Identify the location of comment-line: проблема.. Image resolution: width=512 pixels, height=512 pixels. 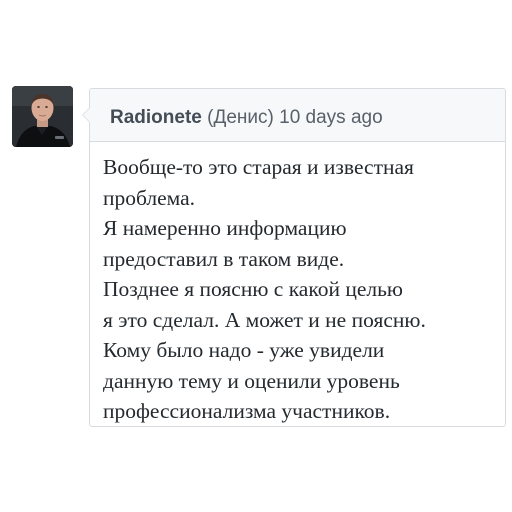
(149, 197).